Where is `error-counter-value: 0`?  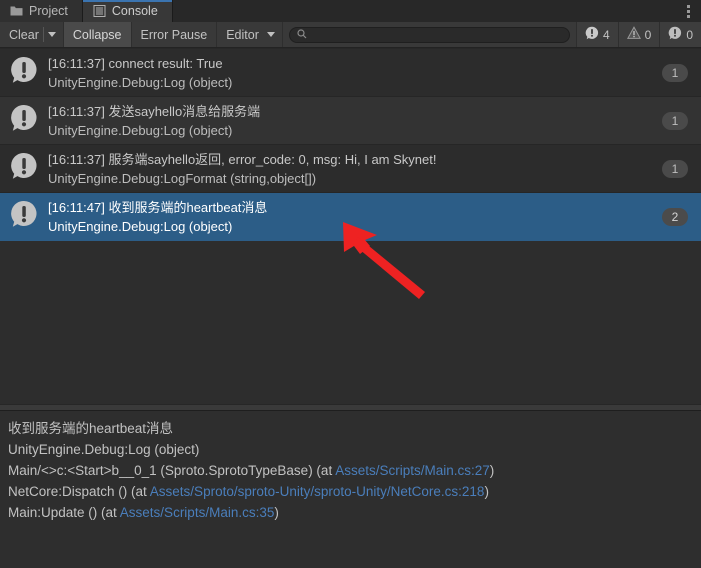
error-counter-value: 0 is located at coordinates (689, 34).